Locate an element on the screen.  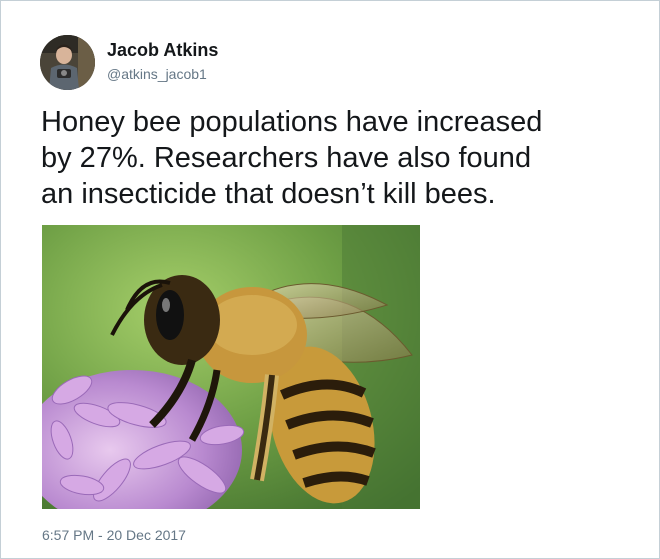
avatar is located at coordinates (67, 62).